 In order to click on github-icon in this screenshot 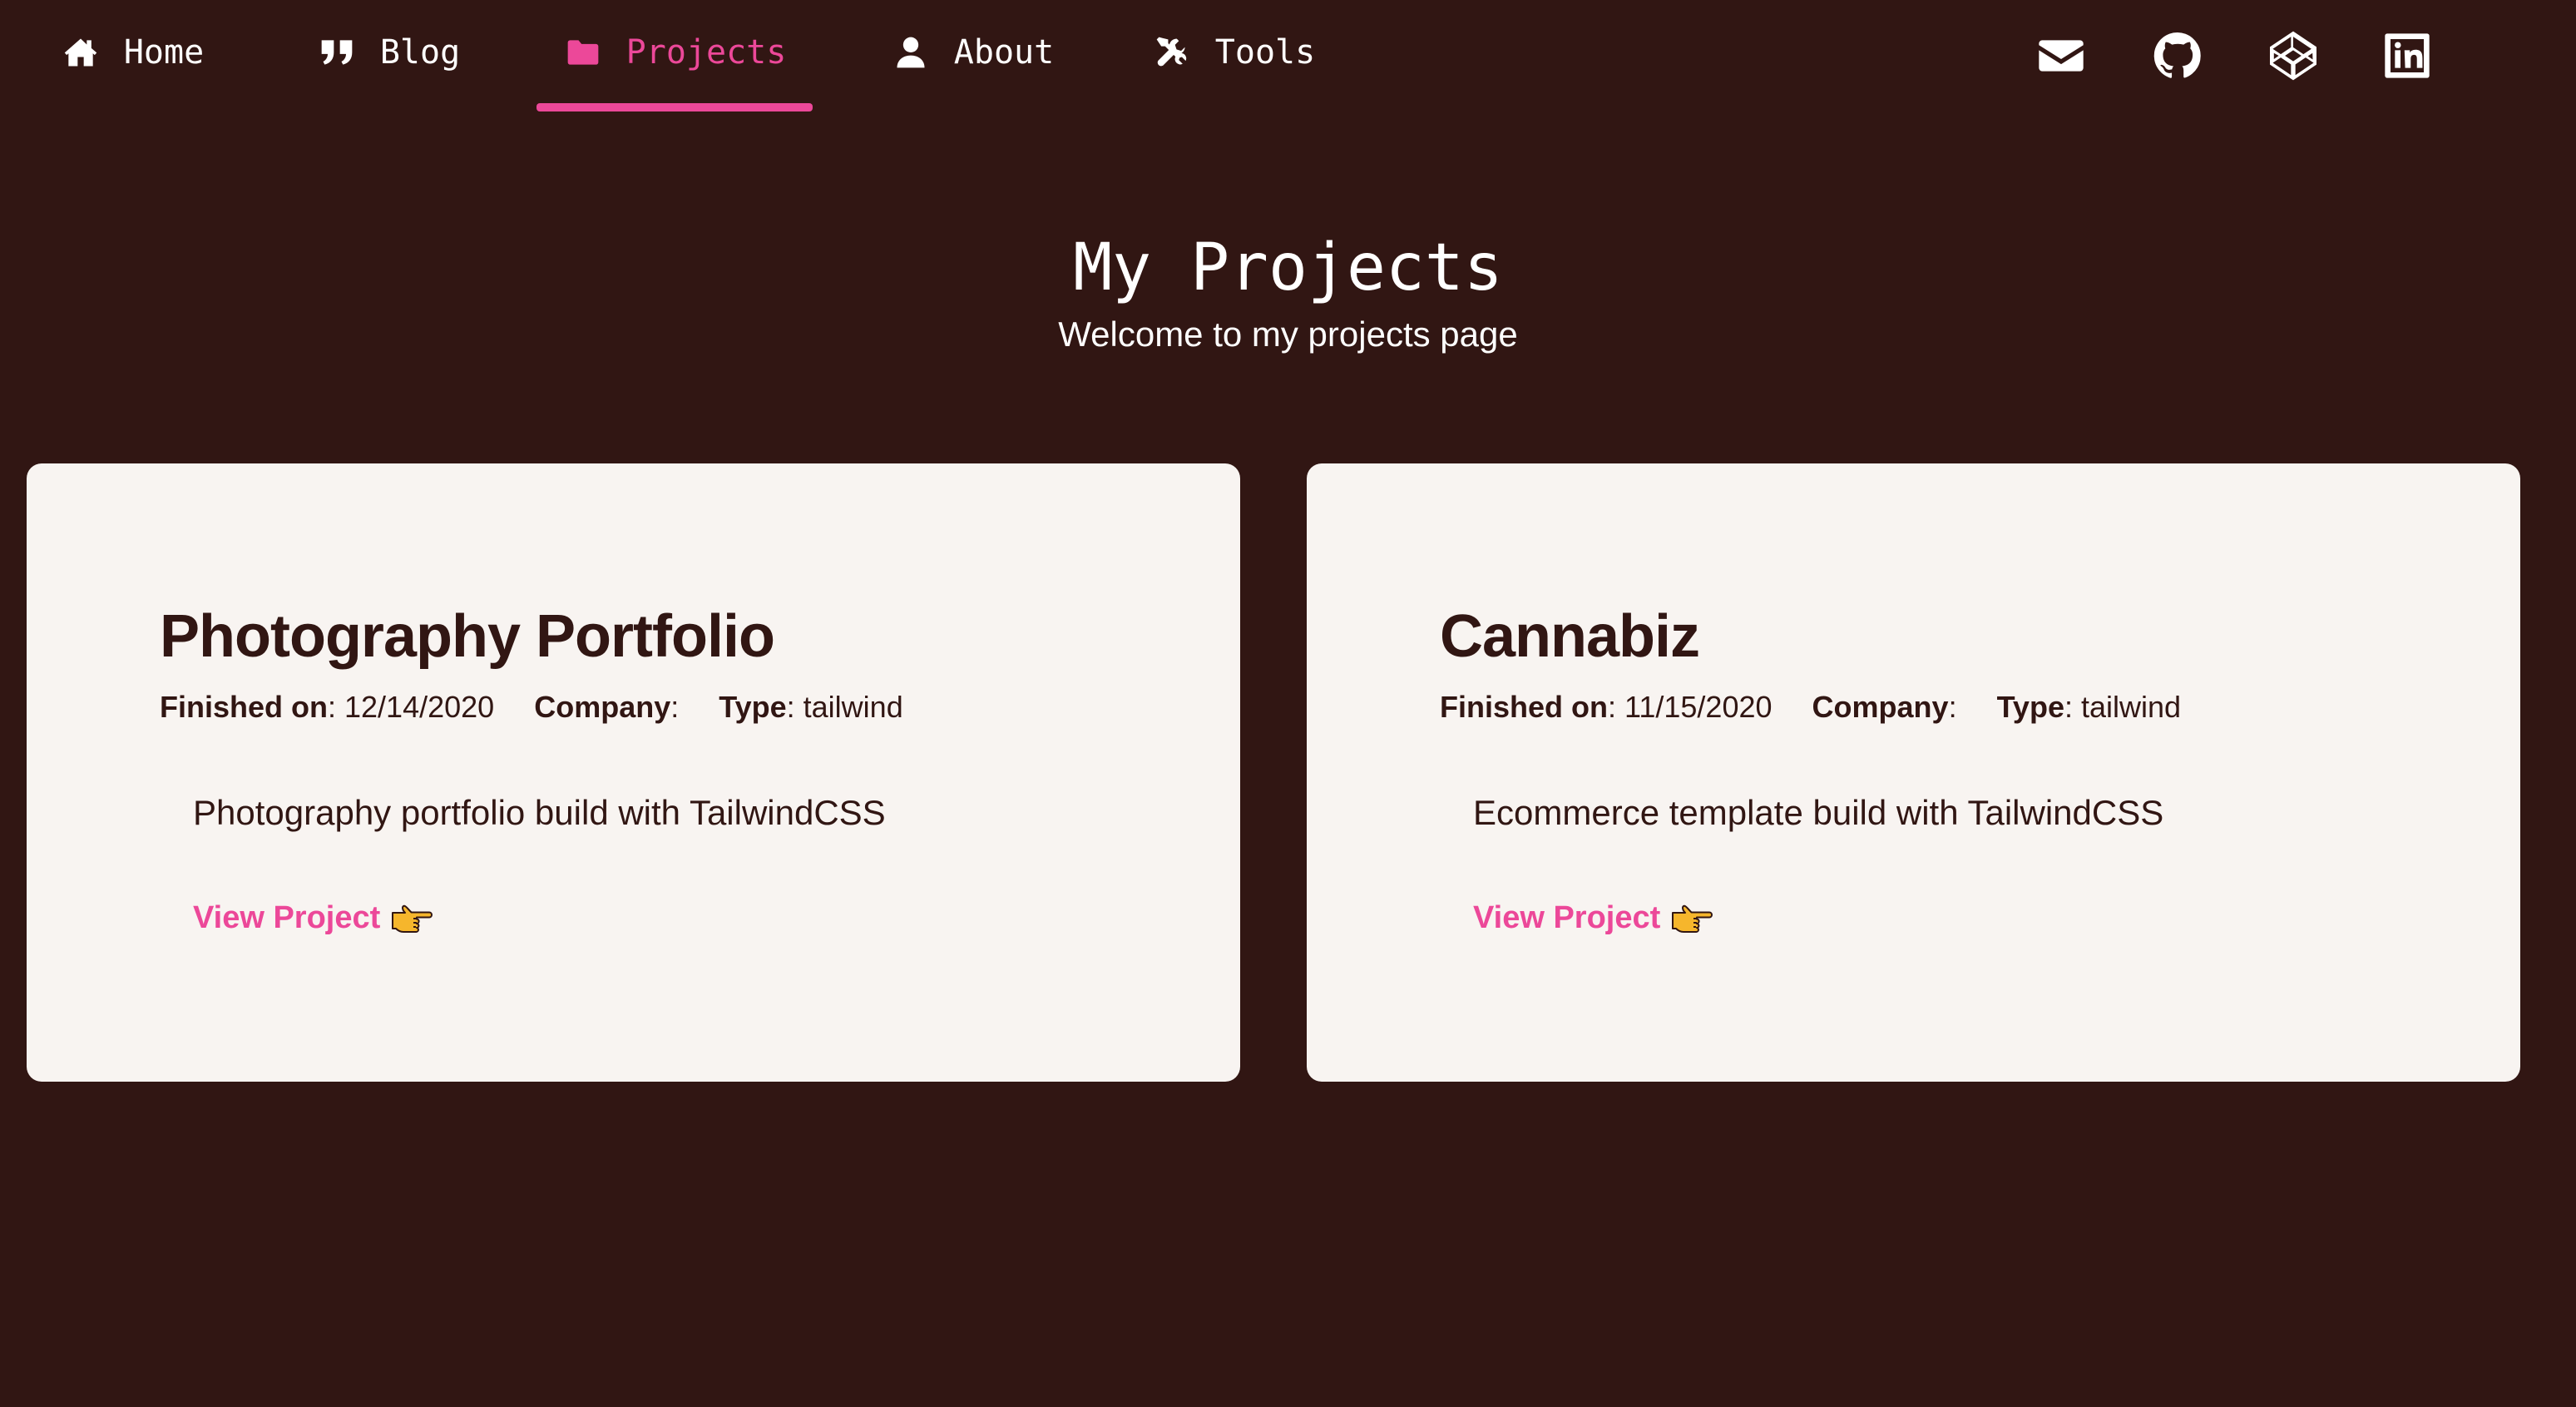, I will do `click(2177, 55)`.